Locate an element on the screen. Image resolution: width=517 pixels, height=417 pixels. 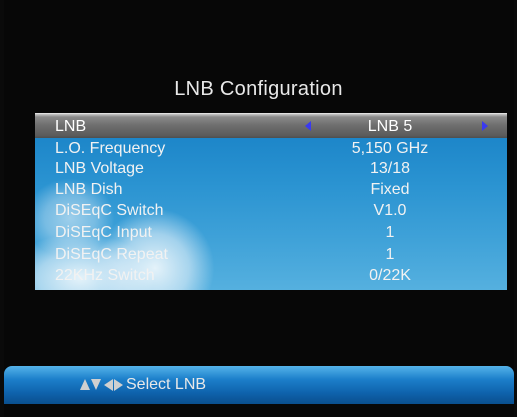
setting-row-22khz-switch: 22KHz Switch 0/22K is located at coordinates (271, 275).